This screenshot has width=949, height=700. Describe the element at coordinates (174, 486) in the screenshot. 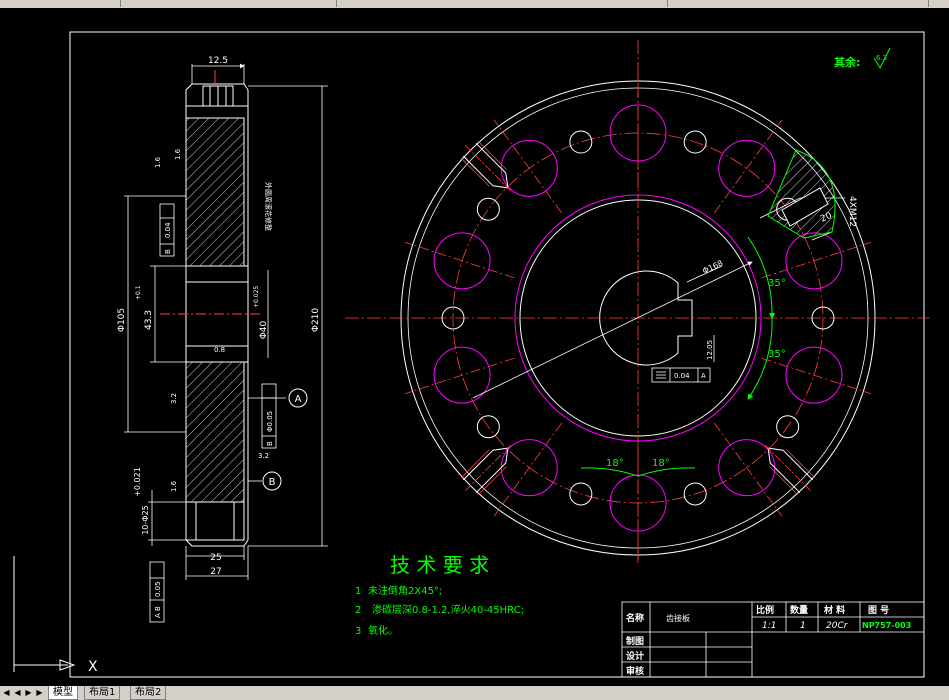

I see `rough-1-6: 1.6` at that location.